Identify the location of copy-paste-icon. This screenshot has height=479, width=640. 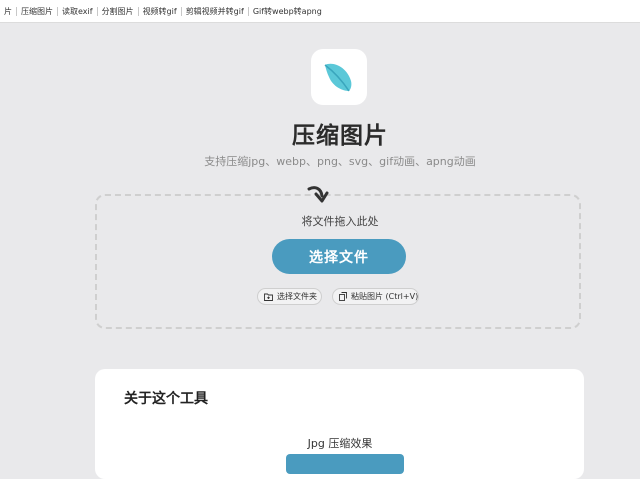
(343, 296).